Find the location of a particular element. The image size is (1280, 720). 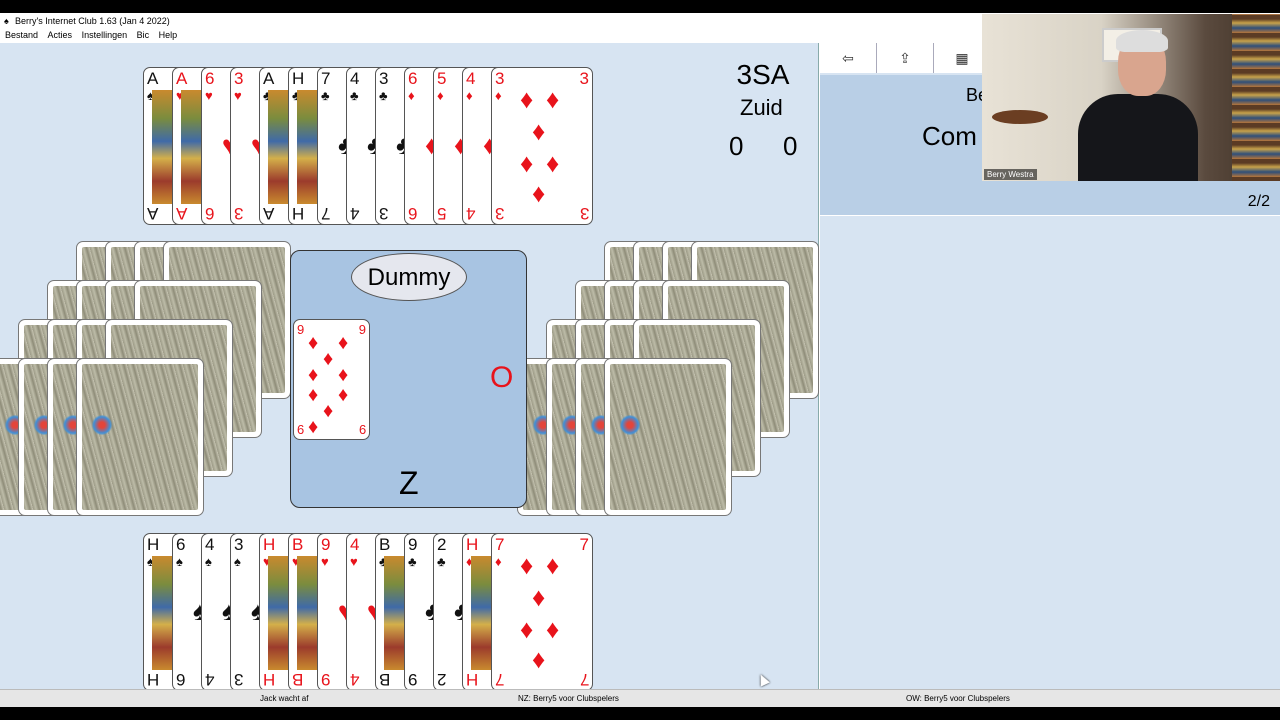

seat-south-label: Z is located at coordinates (409, 483).